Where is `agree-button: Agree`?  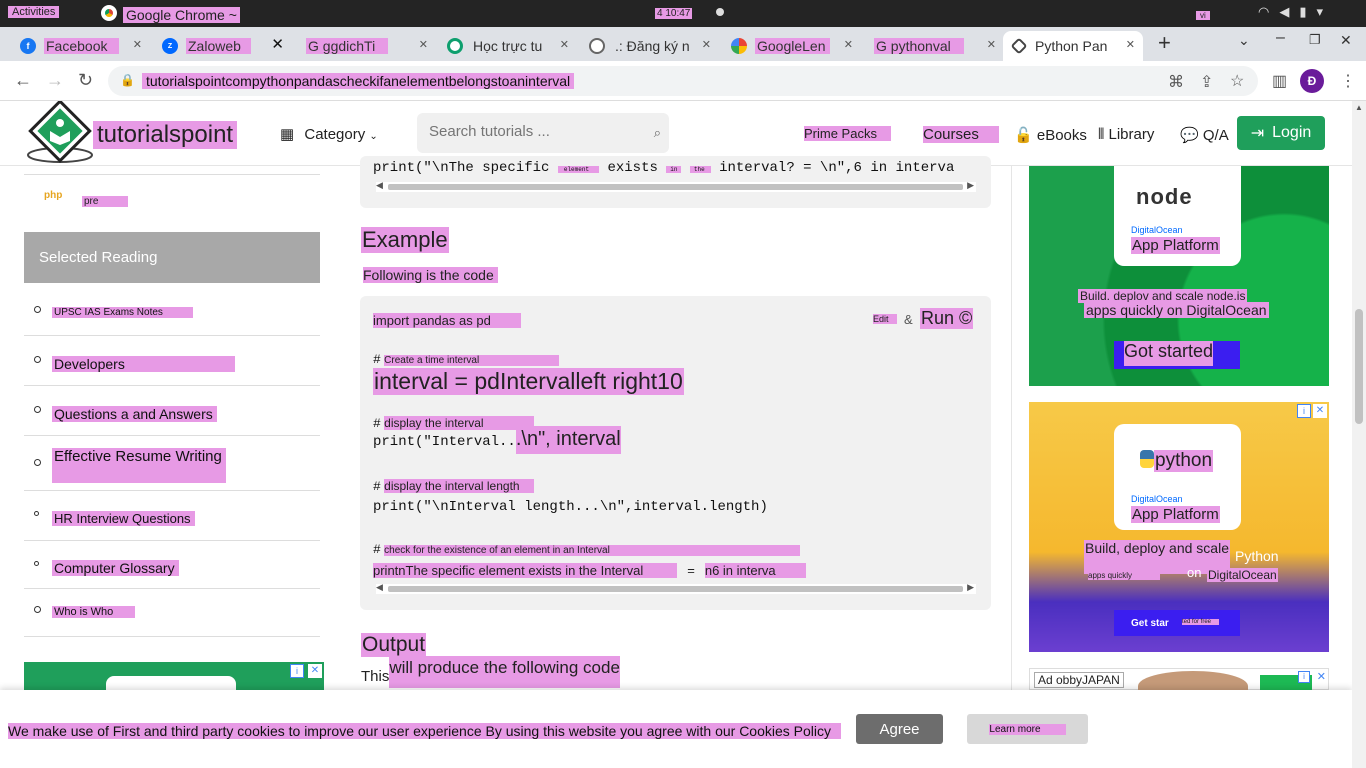 agree-button: Agree is located at coordinates (899, 729).